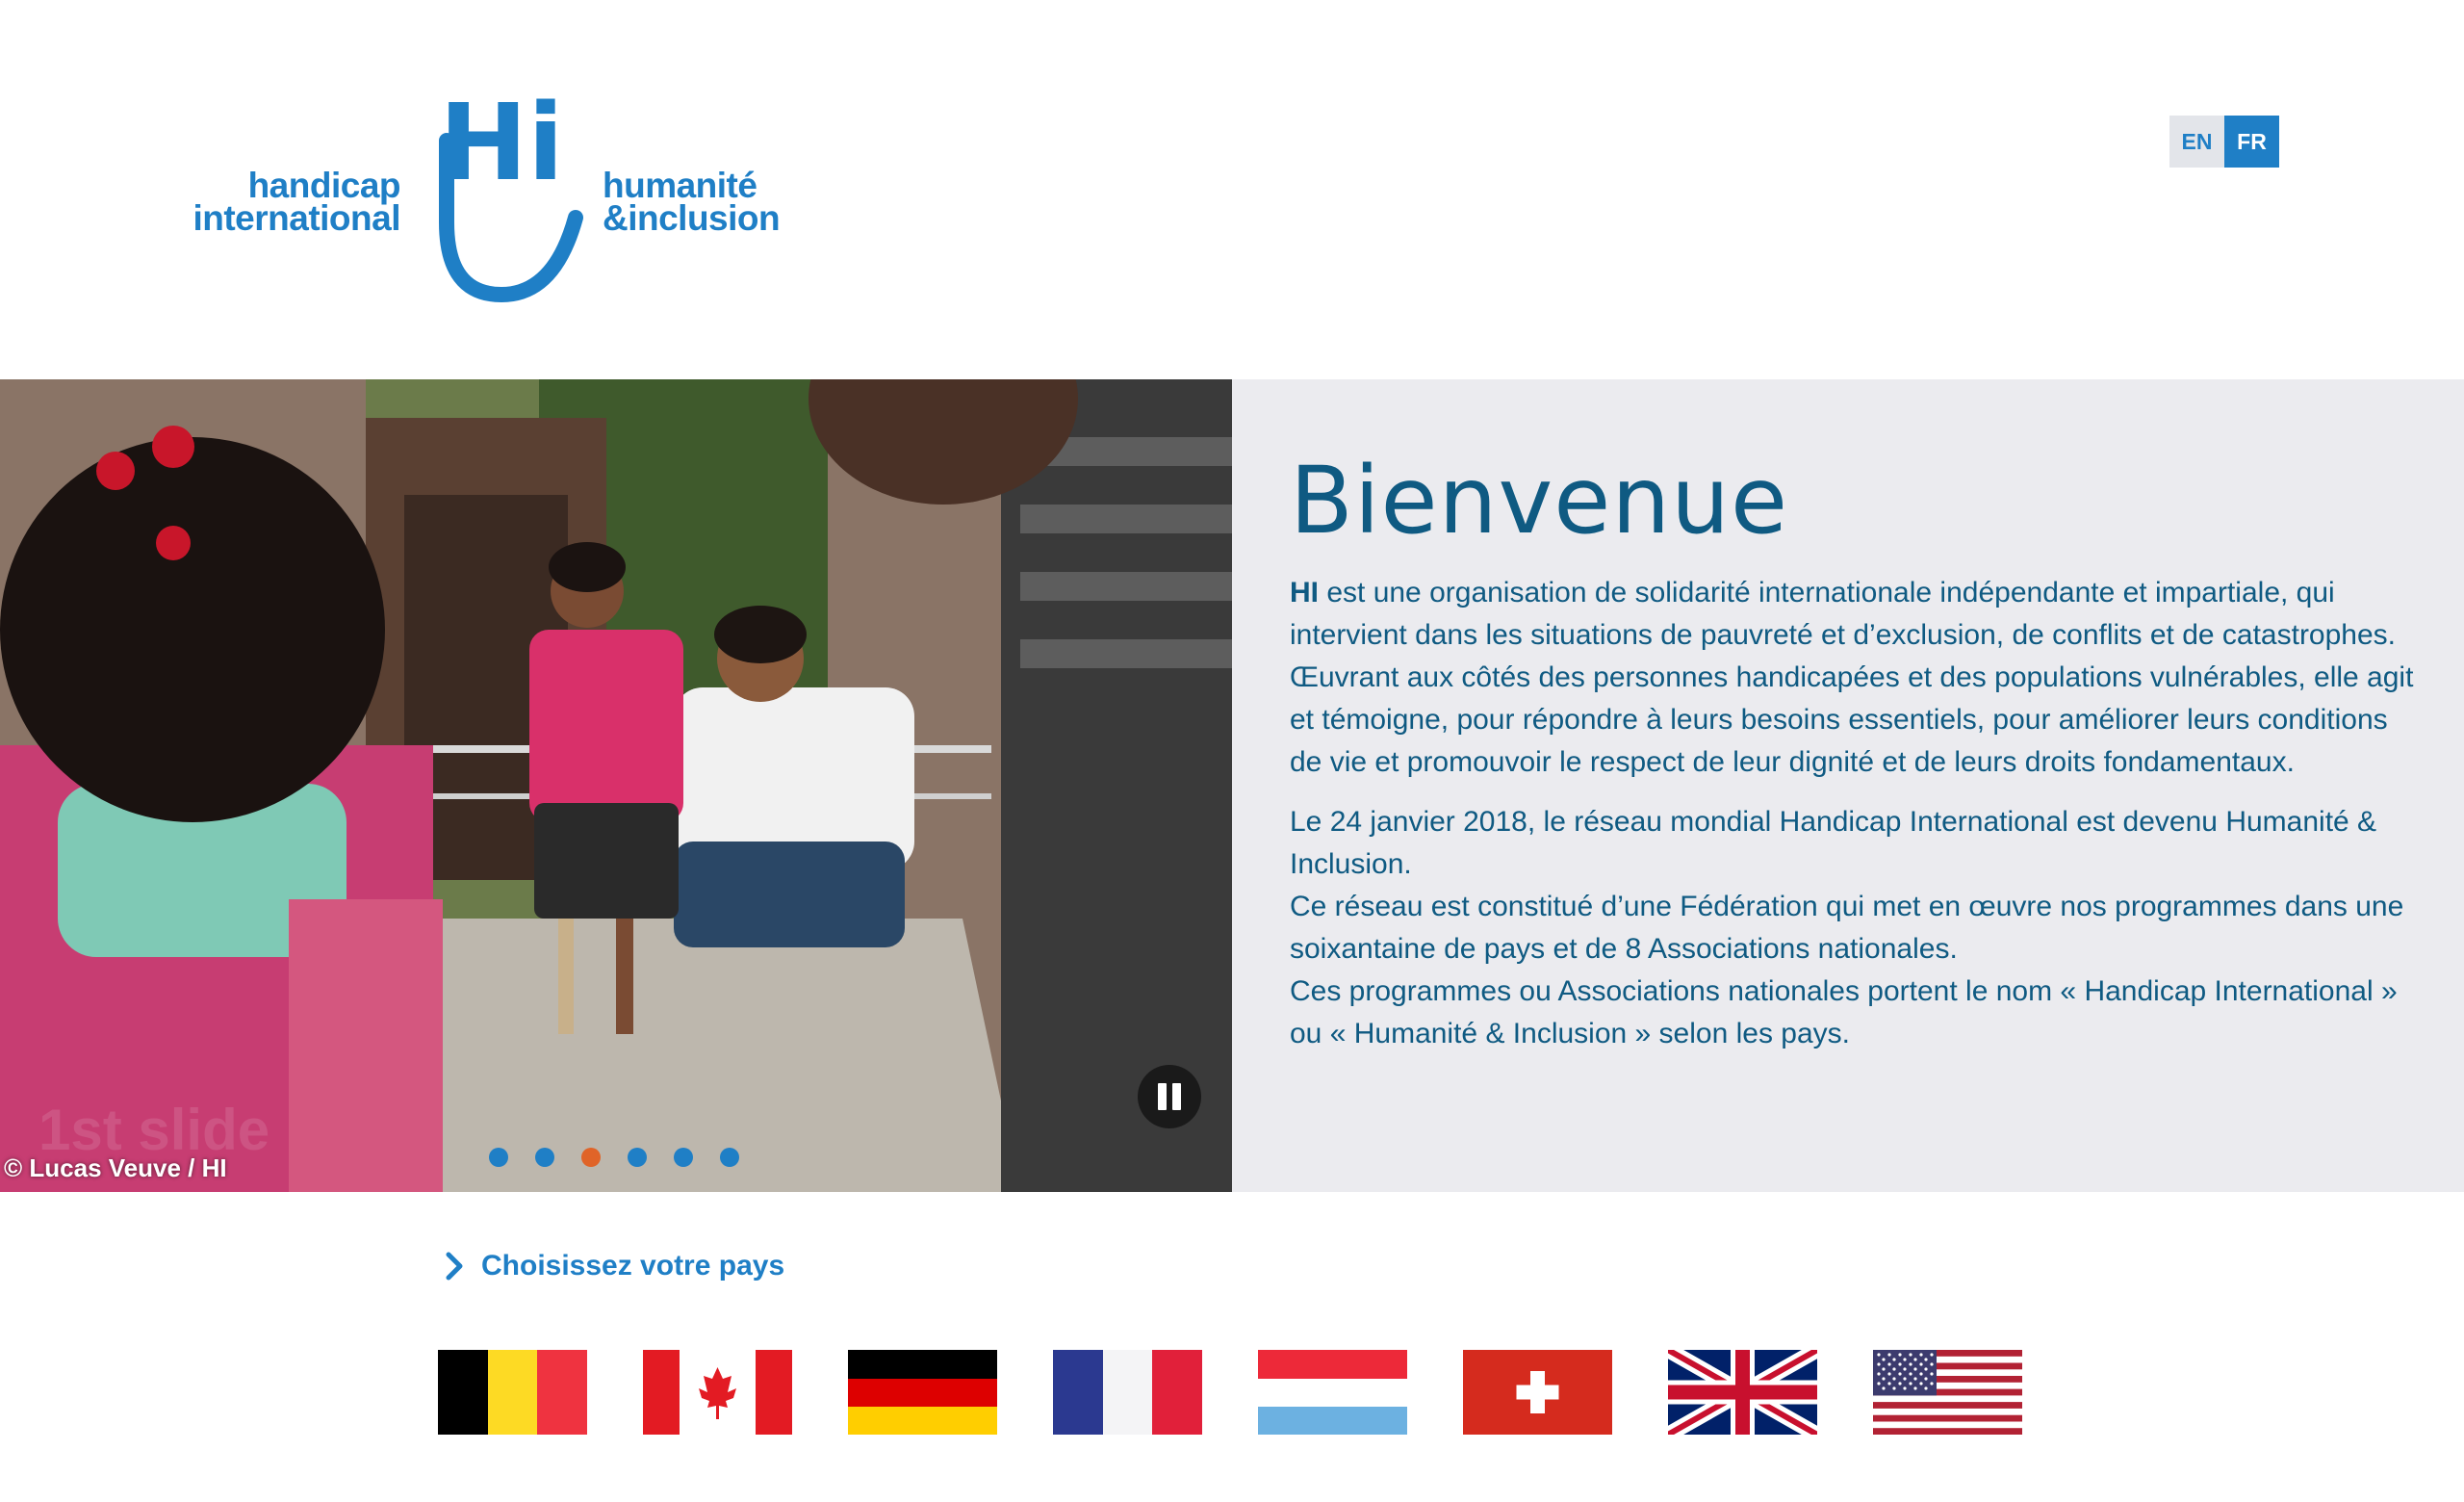 Image resolution: width=2464 pixels, height=1502 pixels. Describe the element at coordinates (1230, 1392) in the screenshot. I see `country-flags` at that location.